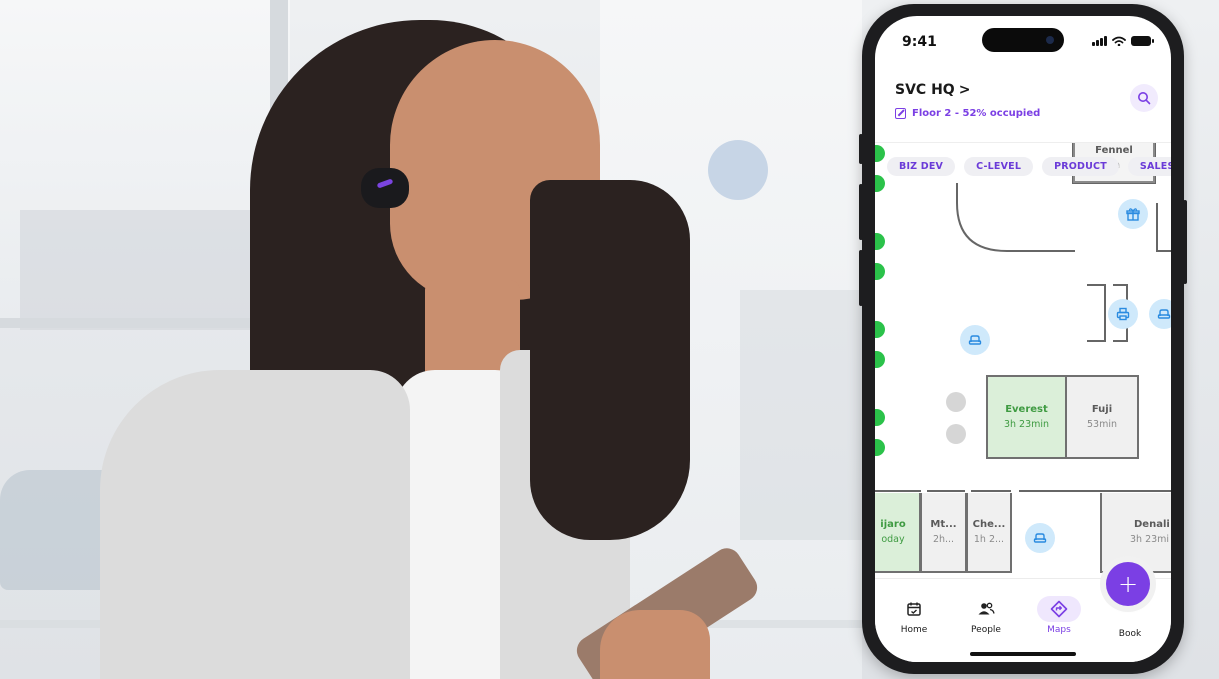 The height and width of the screenshot is (679, 1219). What do you see at coordinates (1026, 409) in the screenshot?
I see `room-name: Everest` at bounding box center [1026, 409].